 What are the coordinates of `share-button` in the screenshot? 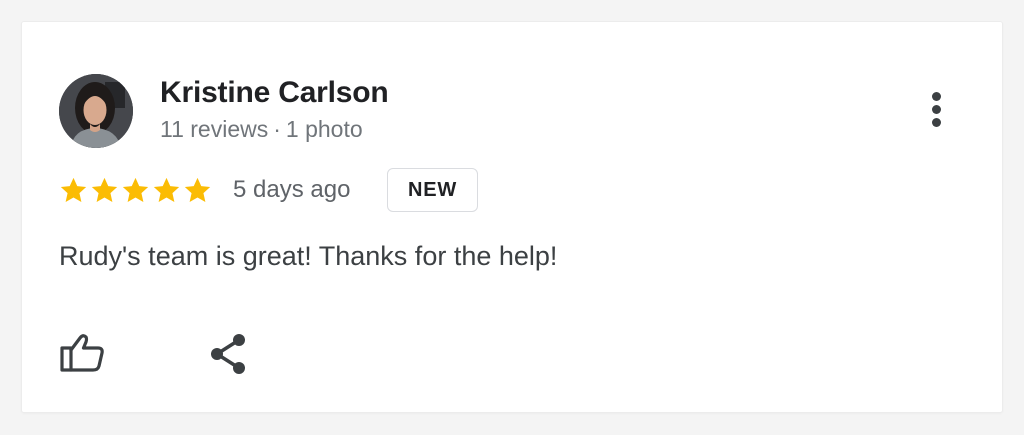 It's located at (229, 354).